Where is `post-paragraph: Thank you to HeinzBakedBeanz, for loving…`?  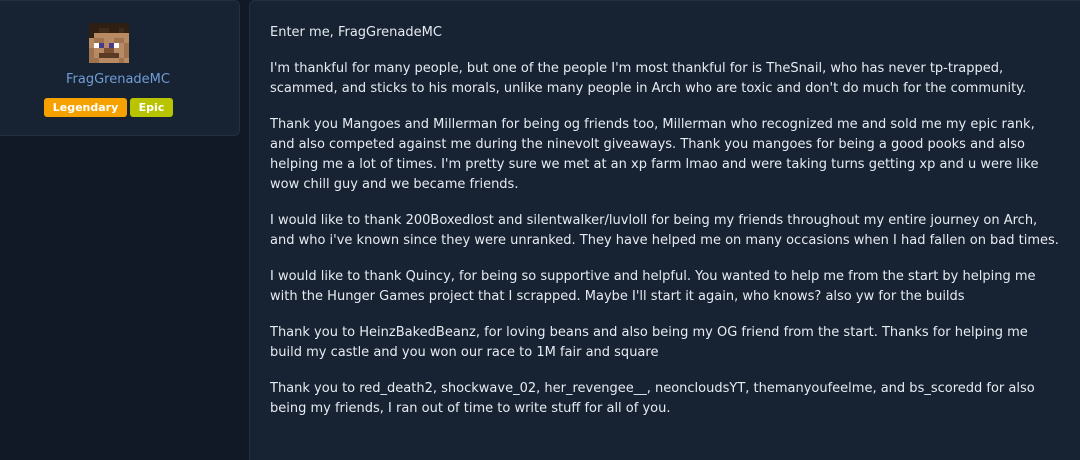 post-paragraph: Thank you to HeinzBakedBeanz, for loving… is located at coordinates (649, 342).